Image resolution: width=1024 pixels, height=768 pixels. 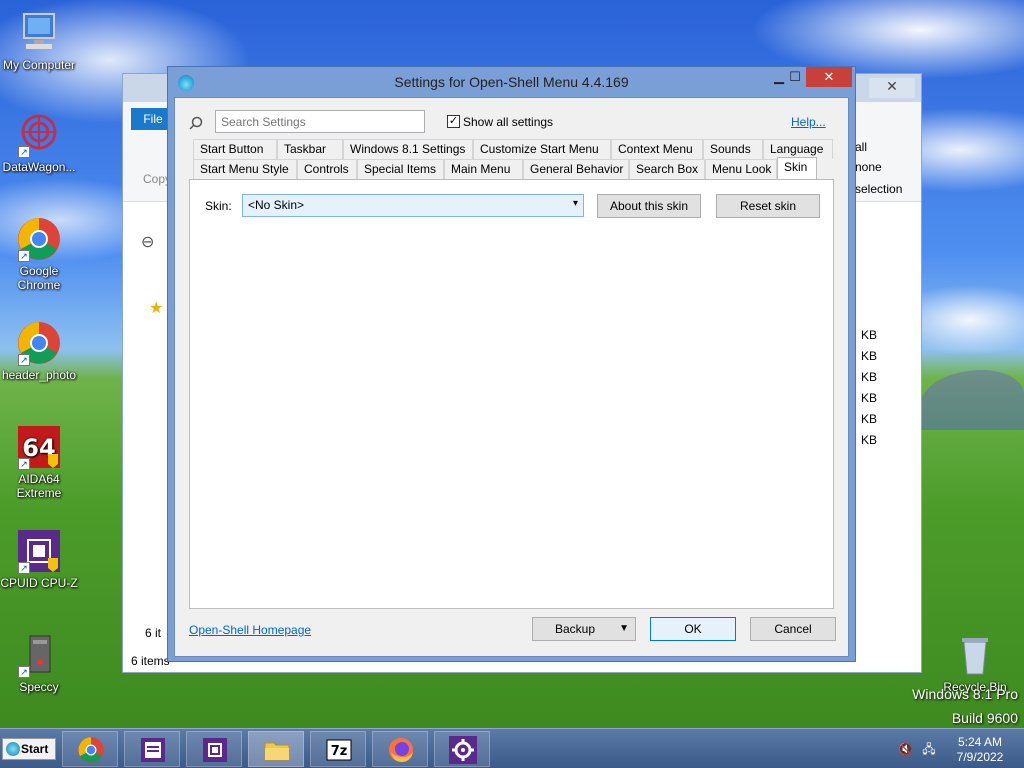 What do you see at coordinates (147, 242) in the screenshot?
I see `back-arrow-icon: ⊖` at bounding box center [147, 242].